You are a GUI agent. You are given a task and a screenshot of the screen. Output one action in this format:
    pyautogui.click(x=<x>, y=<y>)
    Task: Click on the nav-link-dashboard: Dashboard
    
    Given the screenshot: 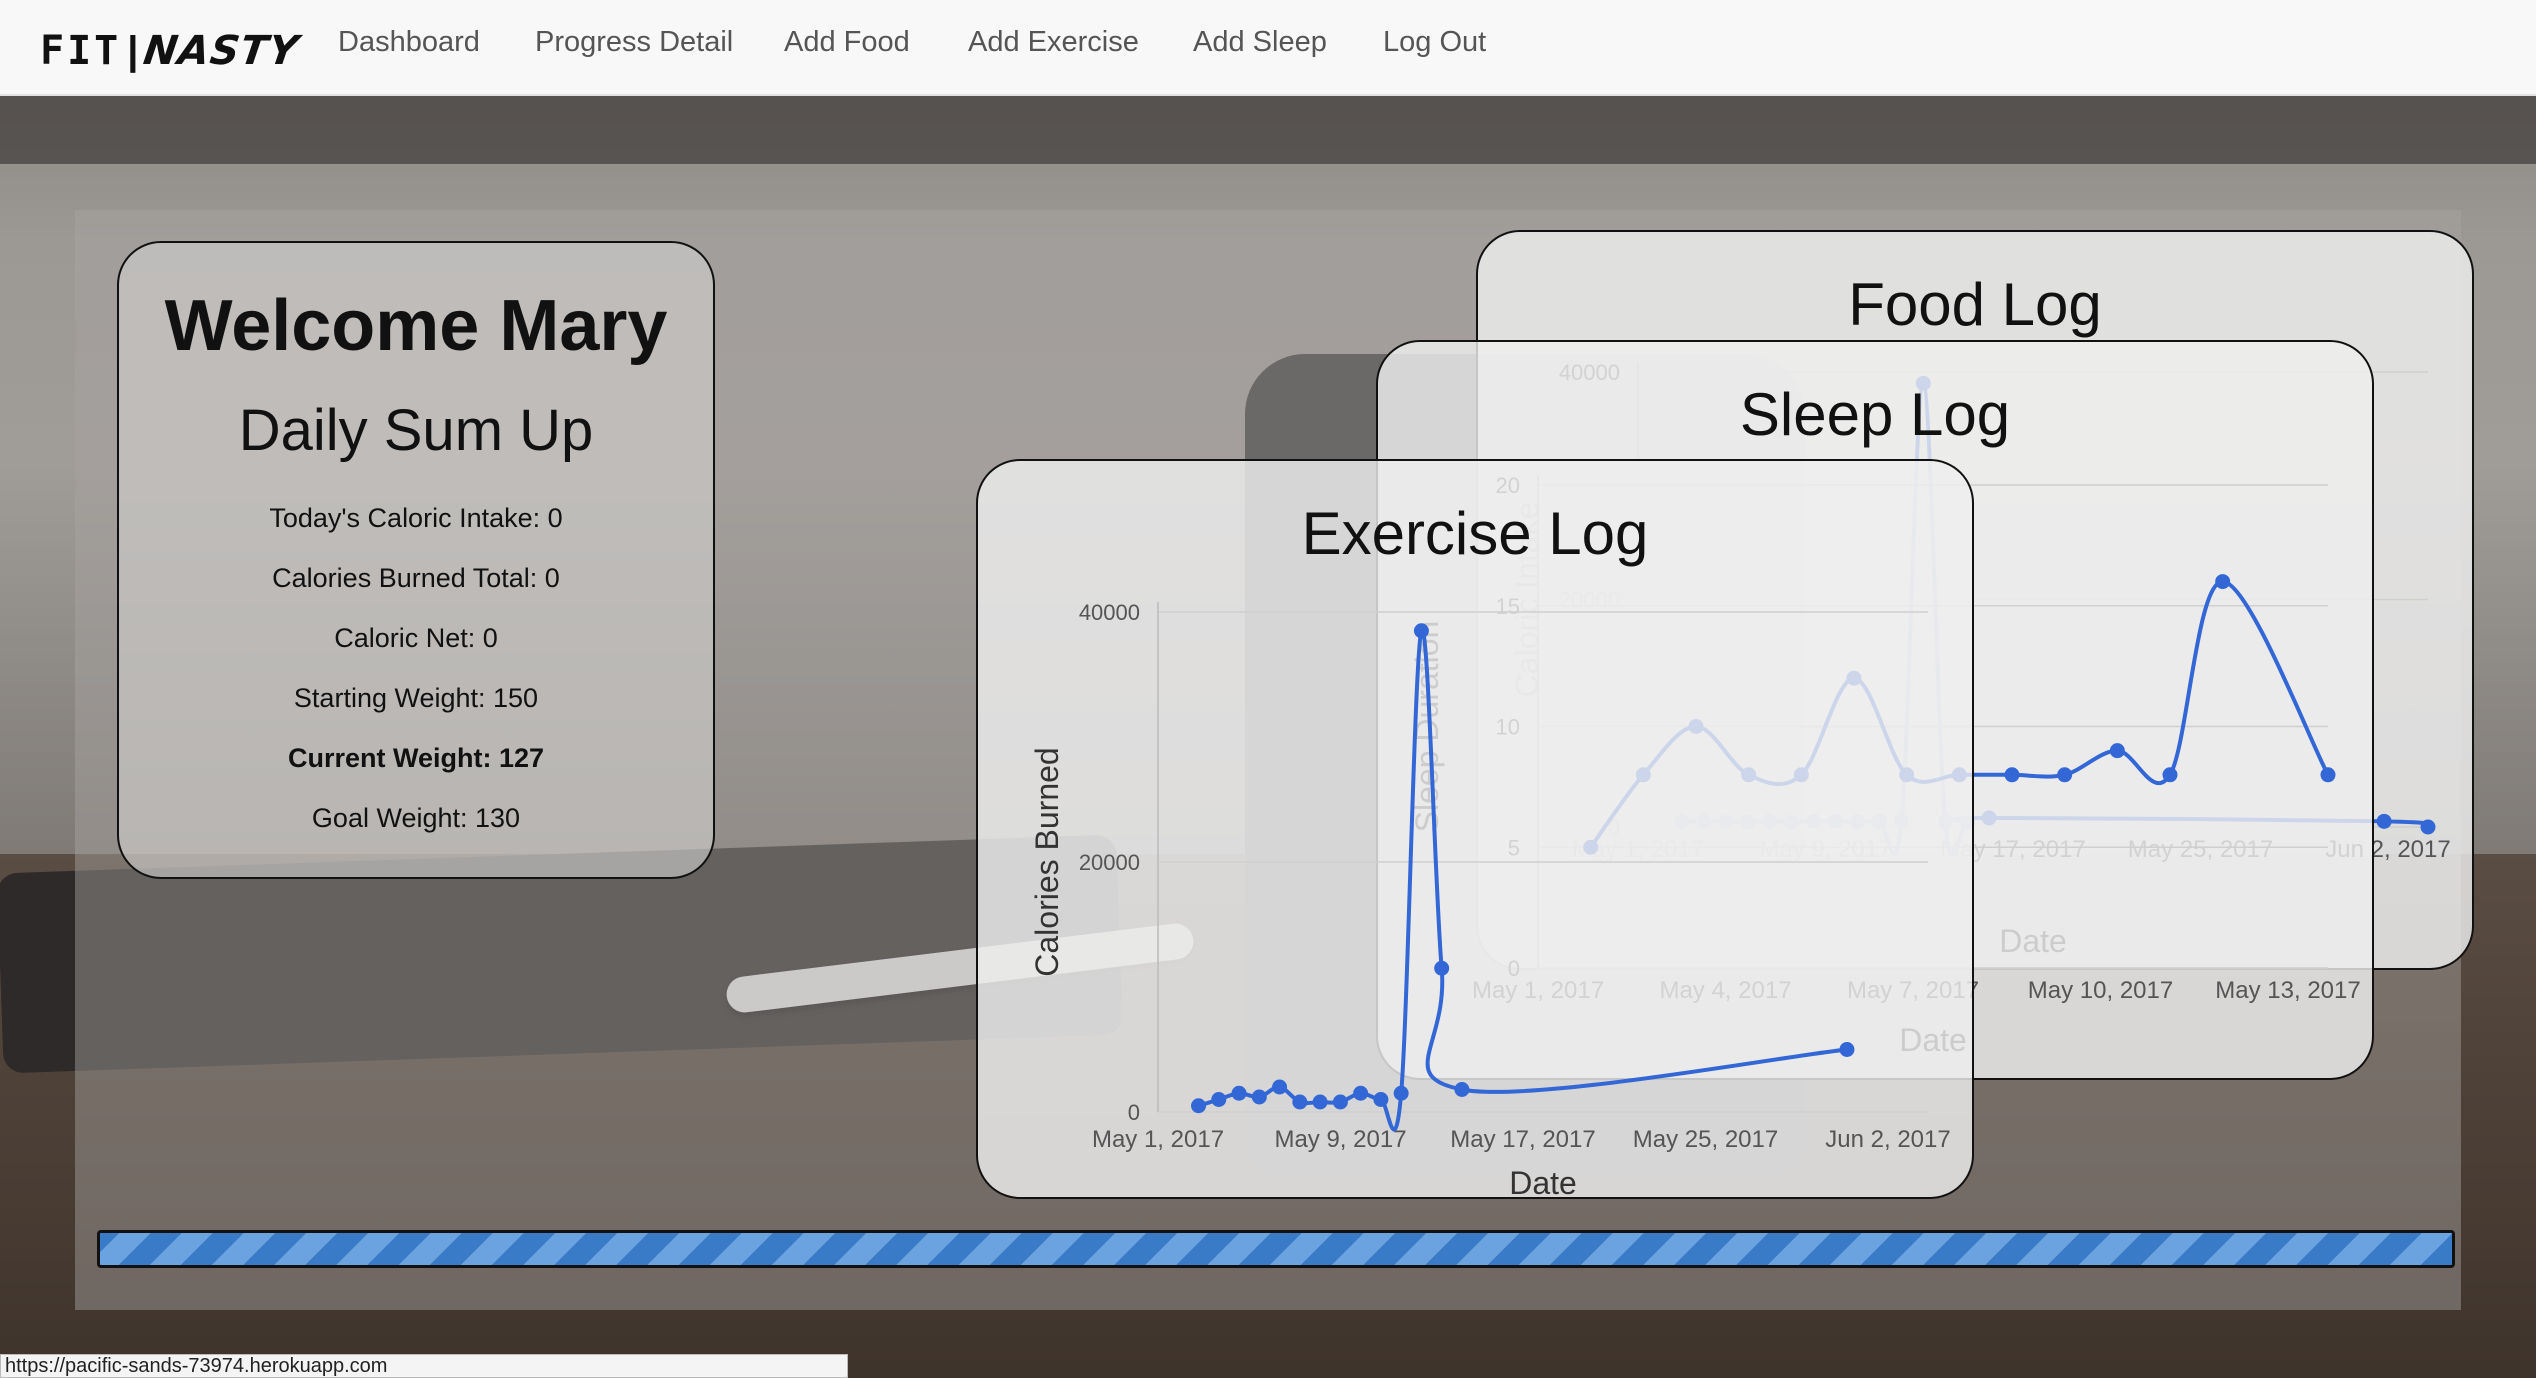 What is the action you would take?
    pyautogui.click(x=409, y=42)
    